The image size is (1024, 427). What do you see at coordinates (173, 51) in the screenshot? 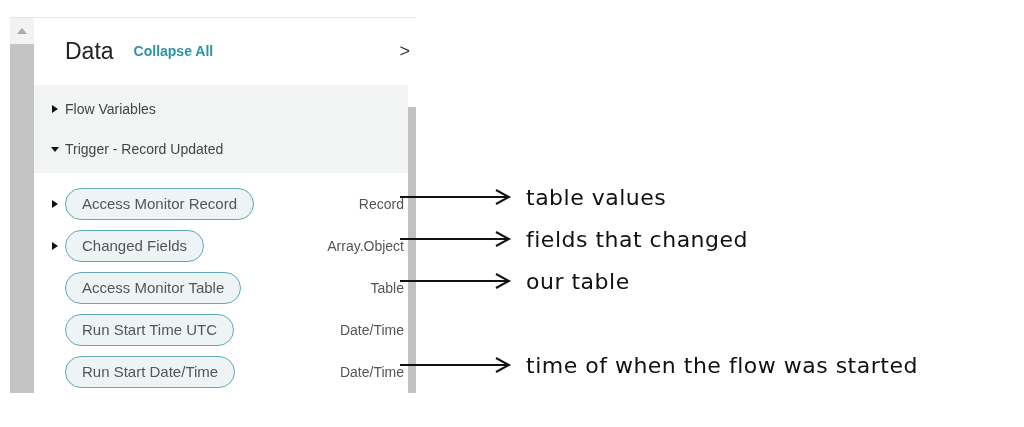
I see `collapse-all-link: Collapse All` at bounding box center [173, 51].